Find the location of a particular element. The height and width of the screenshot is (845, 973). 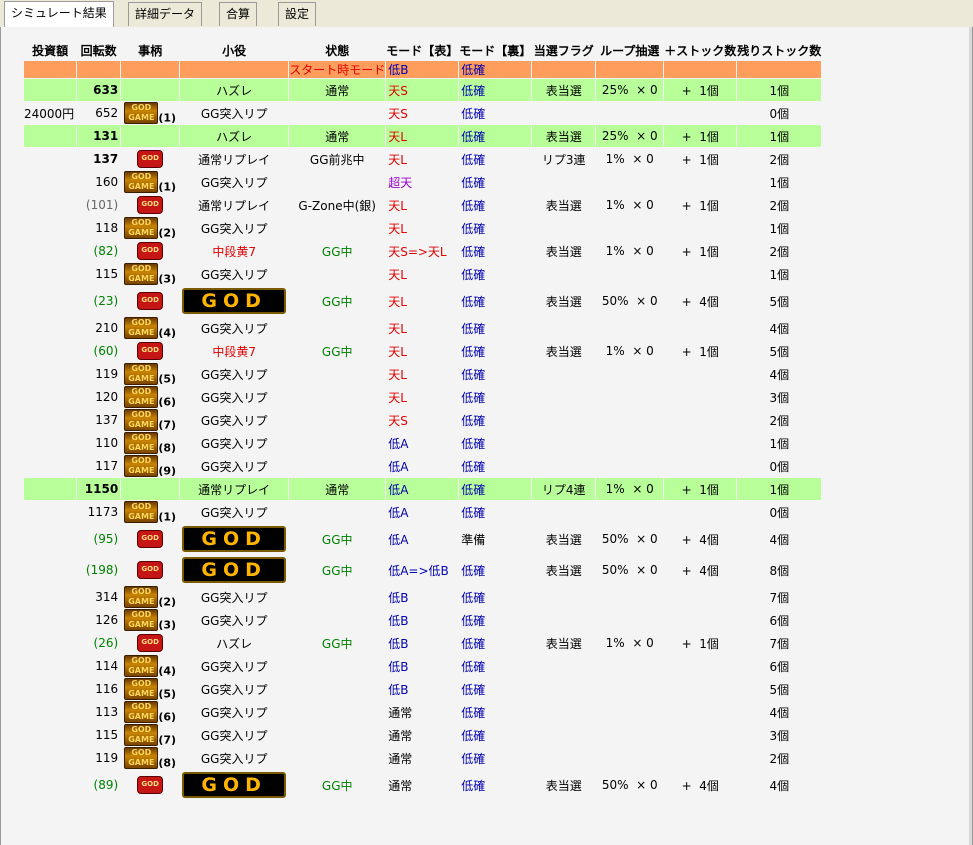

jigara-cell: (8) is located at coordinates (150, 758).